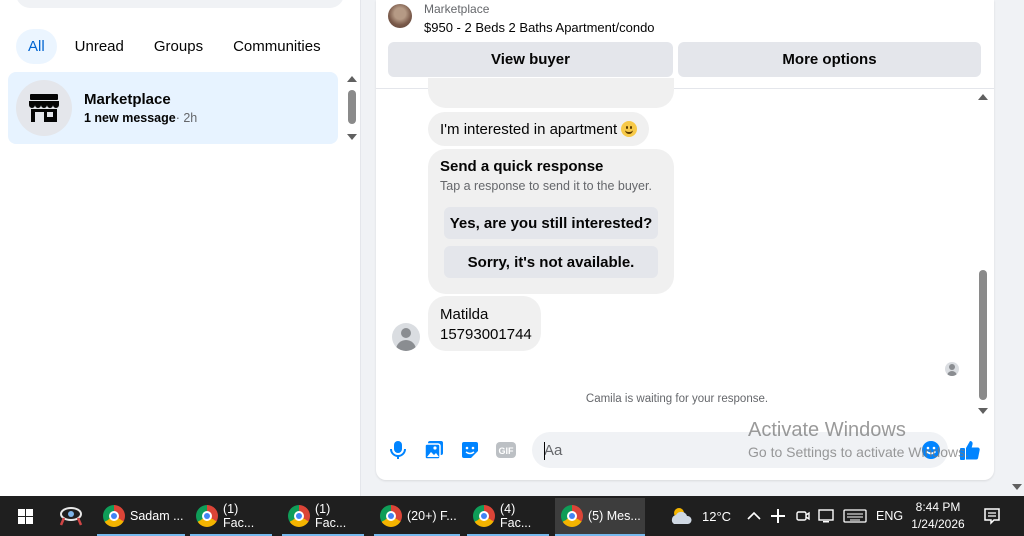 This screenshot has height=536, width=1024. What do you see at coordinates (71, 516) in the screenshot?
I see `pinned-app-icon` at bounding box center [71, 516].